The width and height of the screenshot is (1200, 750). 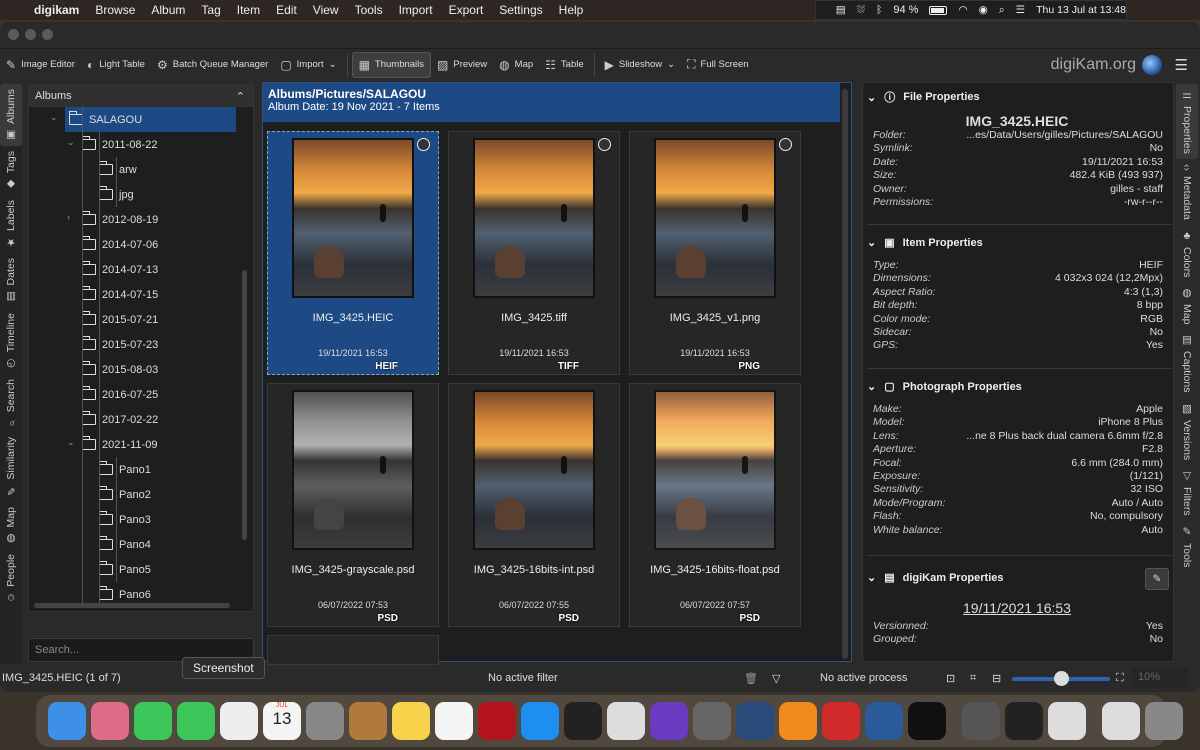 I want to click on full-screen-button: ⛶ Full Screen, so click(x=717, y=65).